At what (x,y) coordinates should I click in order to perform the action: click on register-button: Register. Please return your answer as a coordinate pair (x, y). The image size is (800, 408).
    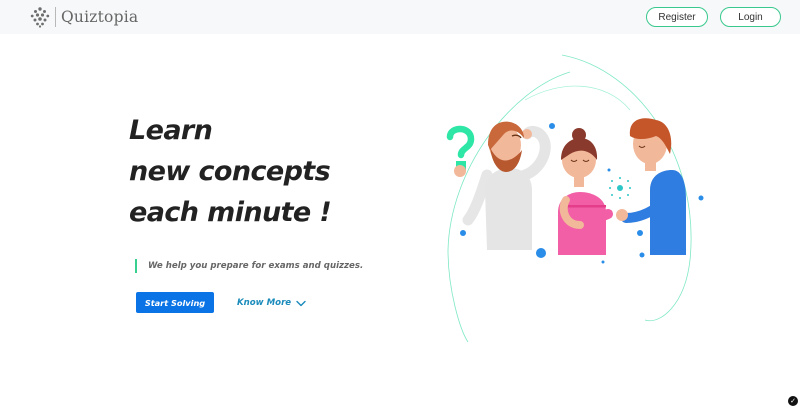
    Looking at the image, I should click on (677, 17).